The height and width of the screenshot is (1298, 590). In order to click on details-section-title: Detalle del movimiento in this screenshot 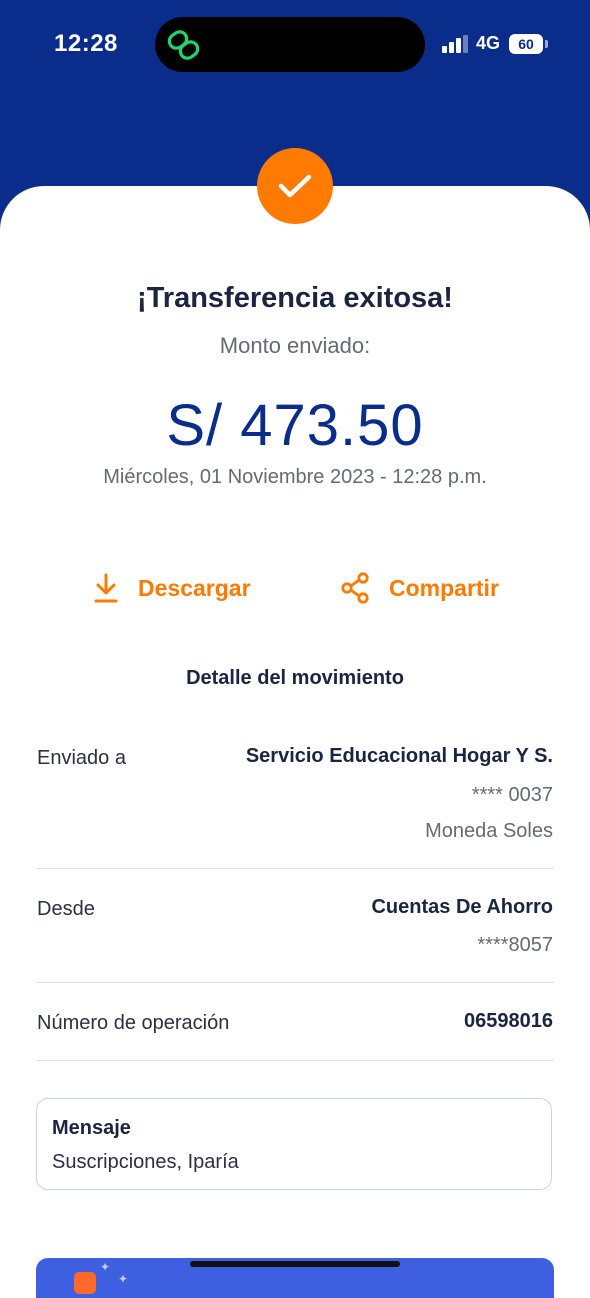, I will do `click(295, 678)`.